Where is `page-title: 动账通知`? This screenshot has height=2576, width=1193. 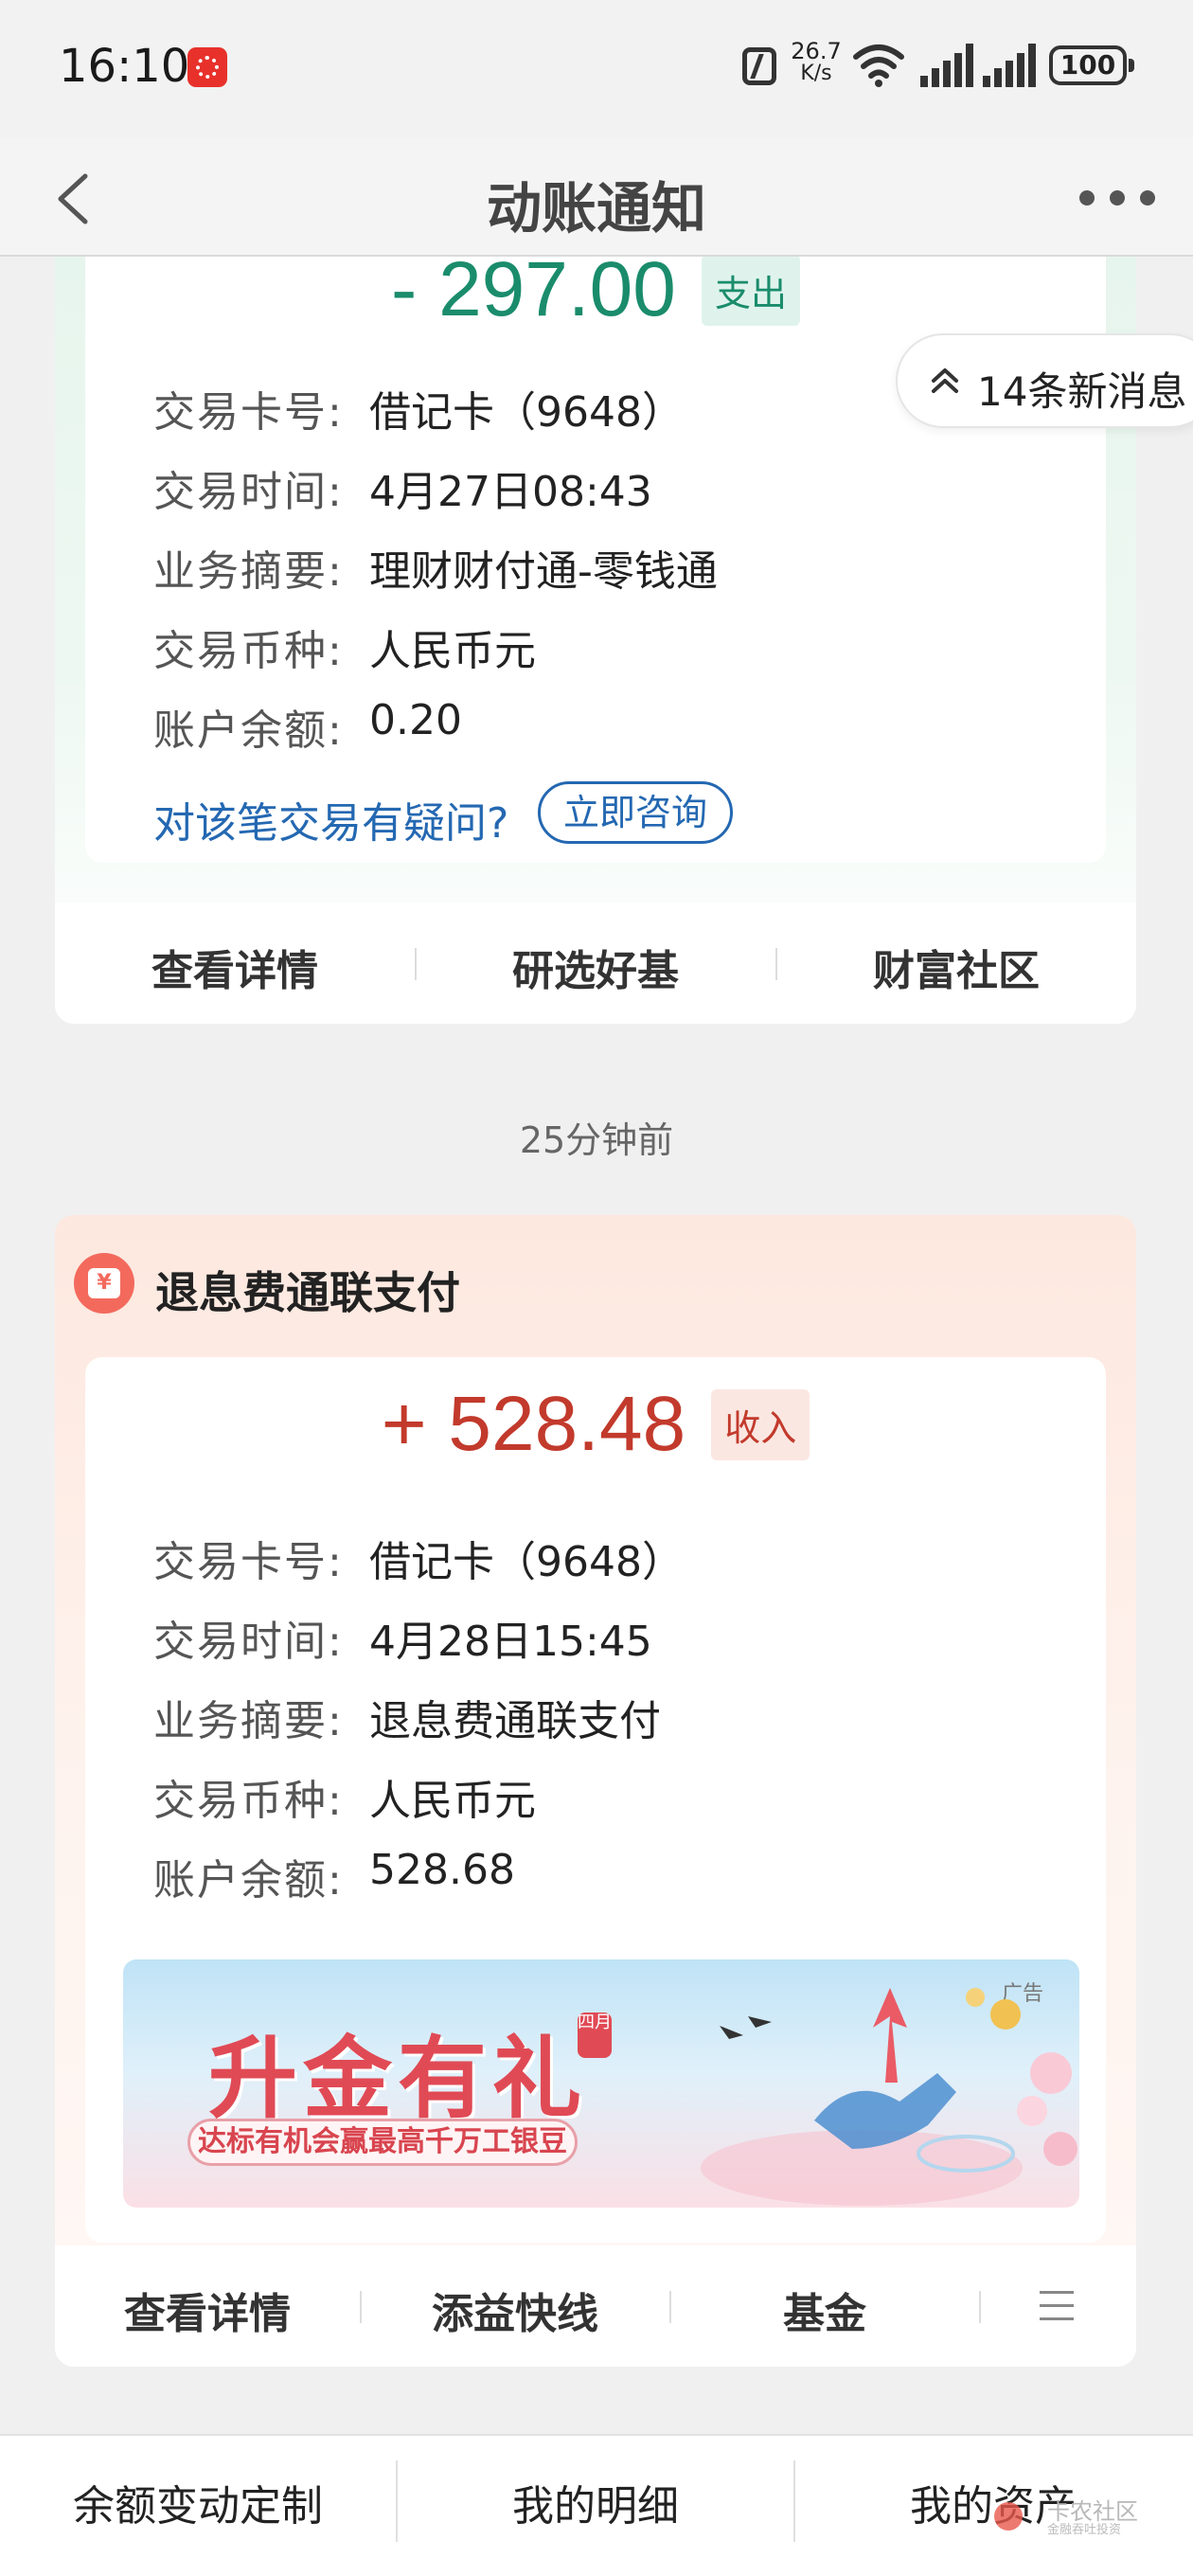
page-title: 动账通知 is located at coordinates (596, 208).